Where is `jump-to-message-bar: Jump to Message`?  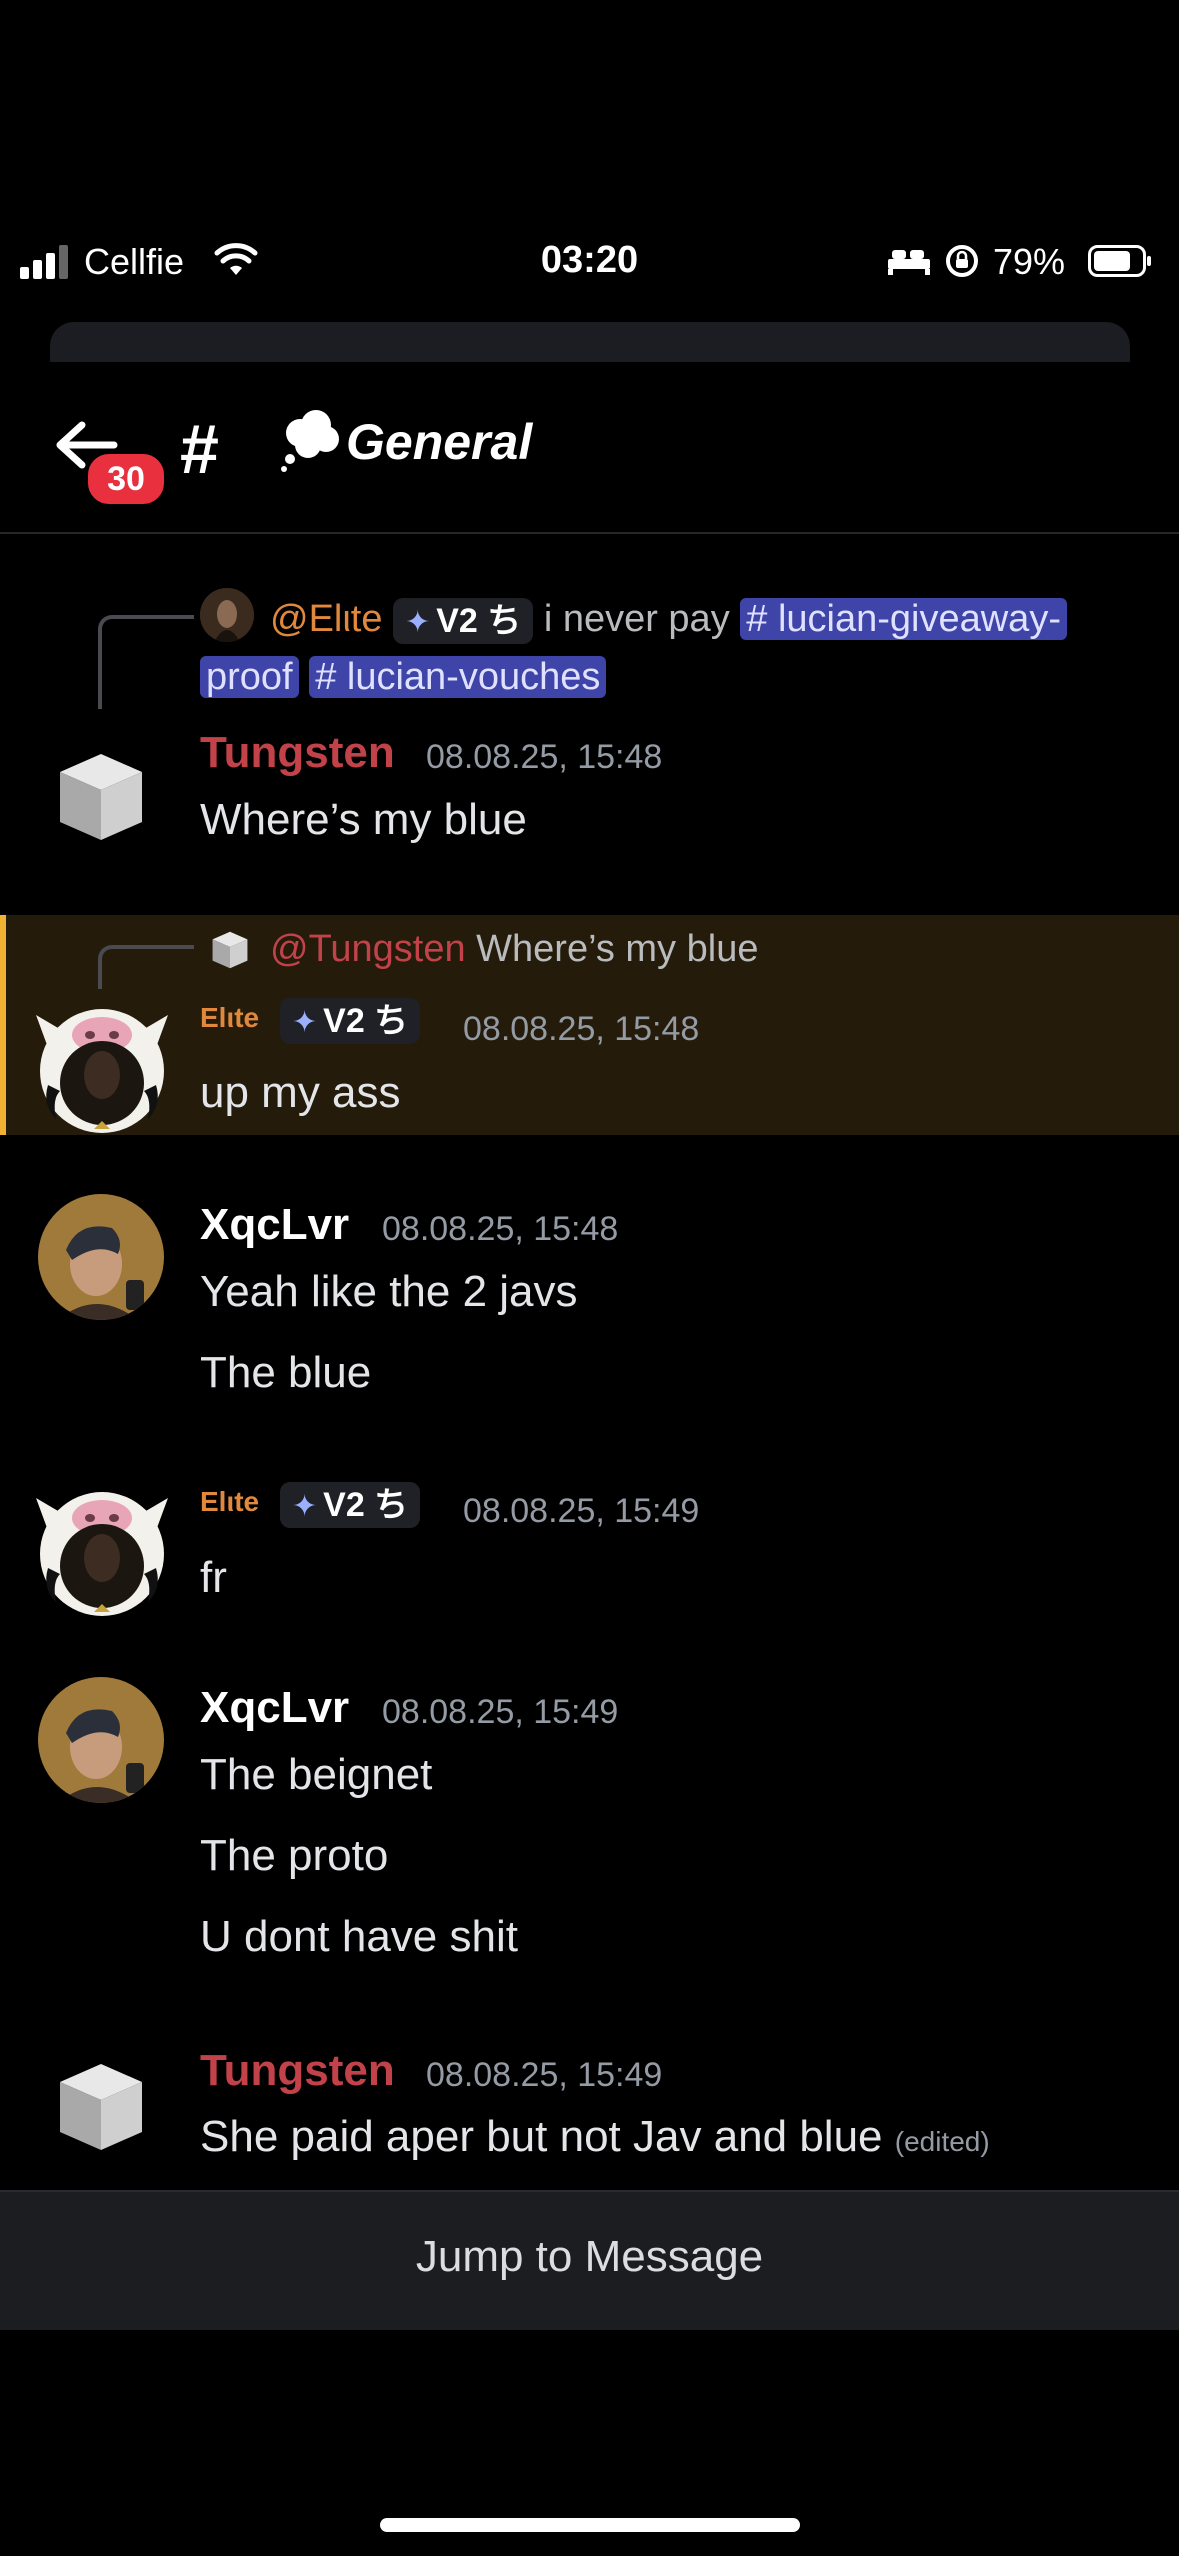
jump-to-message-bar: Jump to Message is located at coordinates (589, 2260).